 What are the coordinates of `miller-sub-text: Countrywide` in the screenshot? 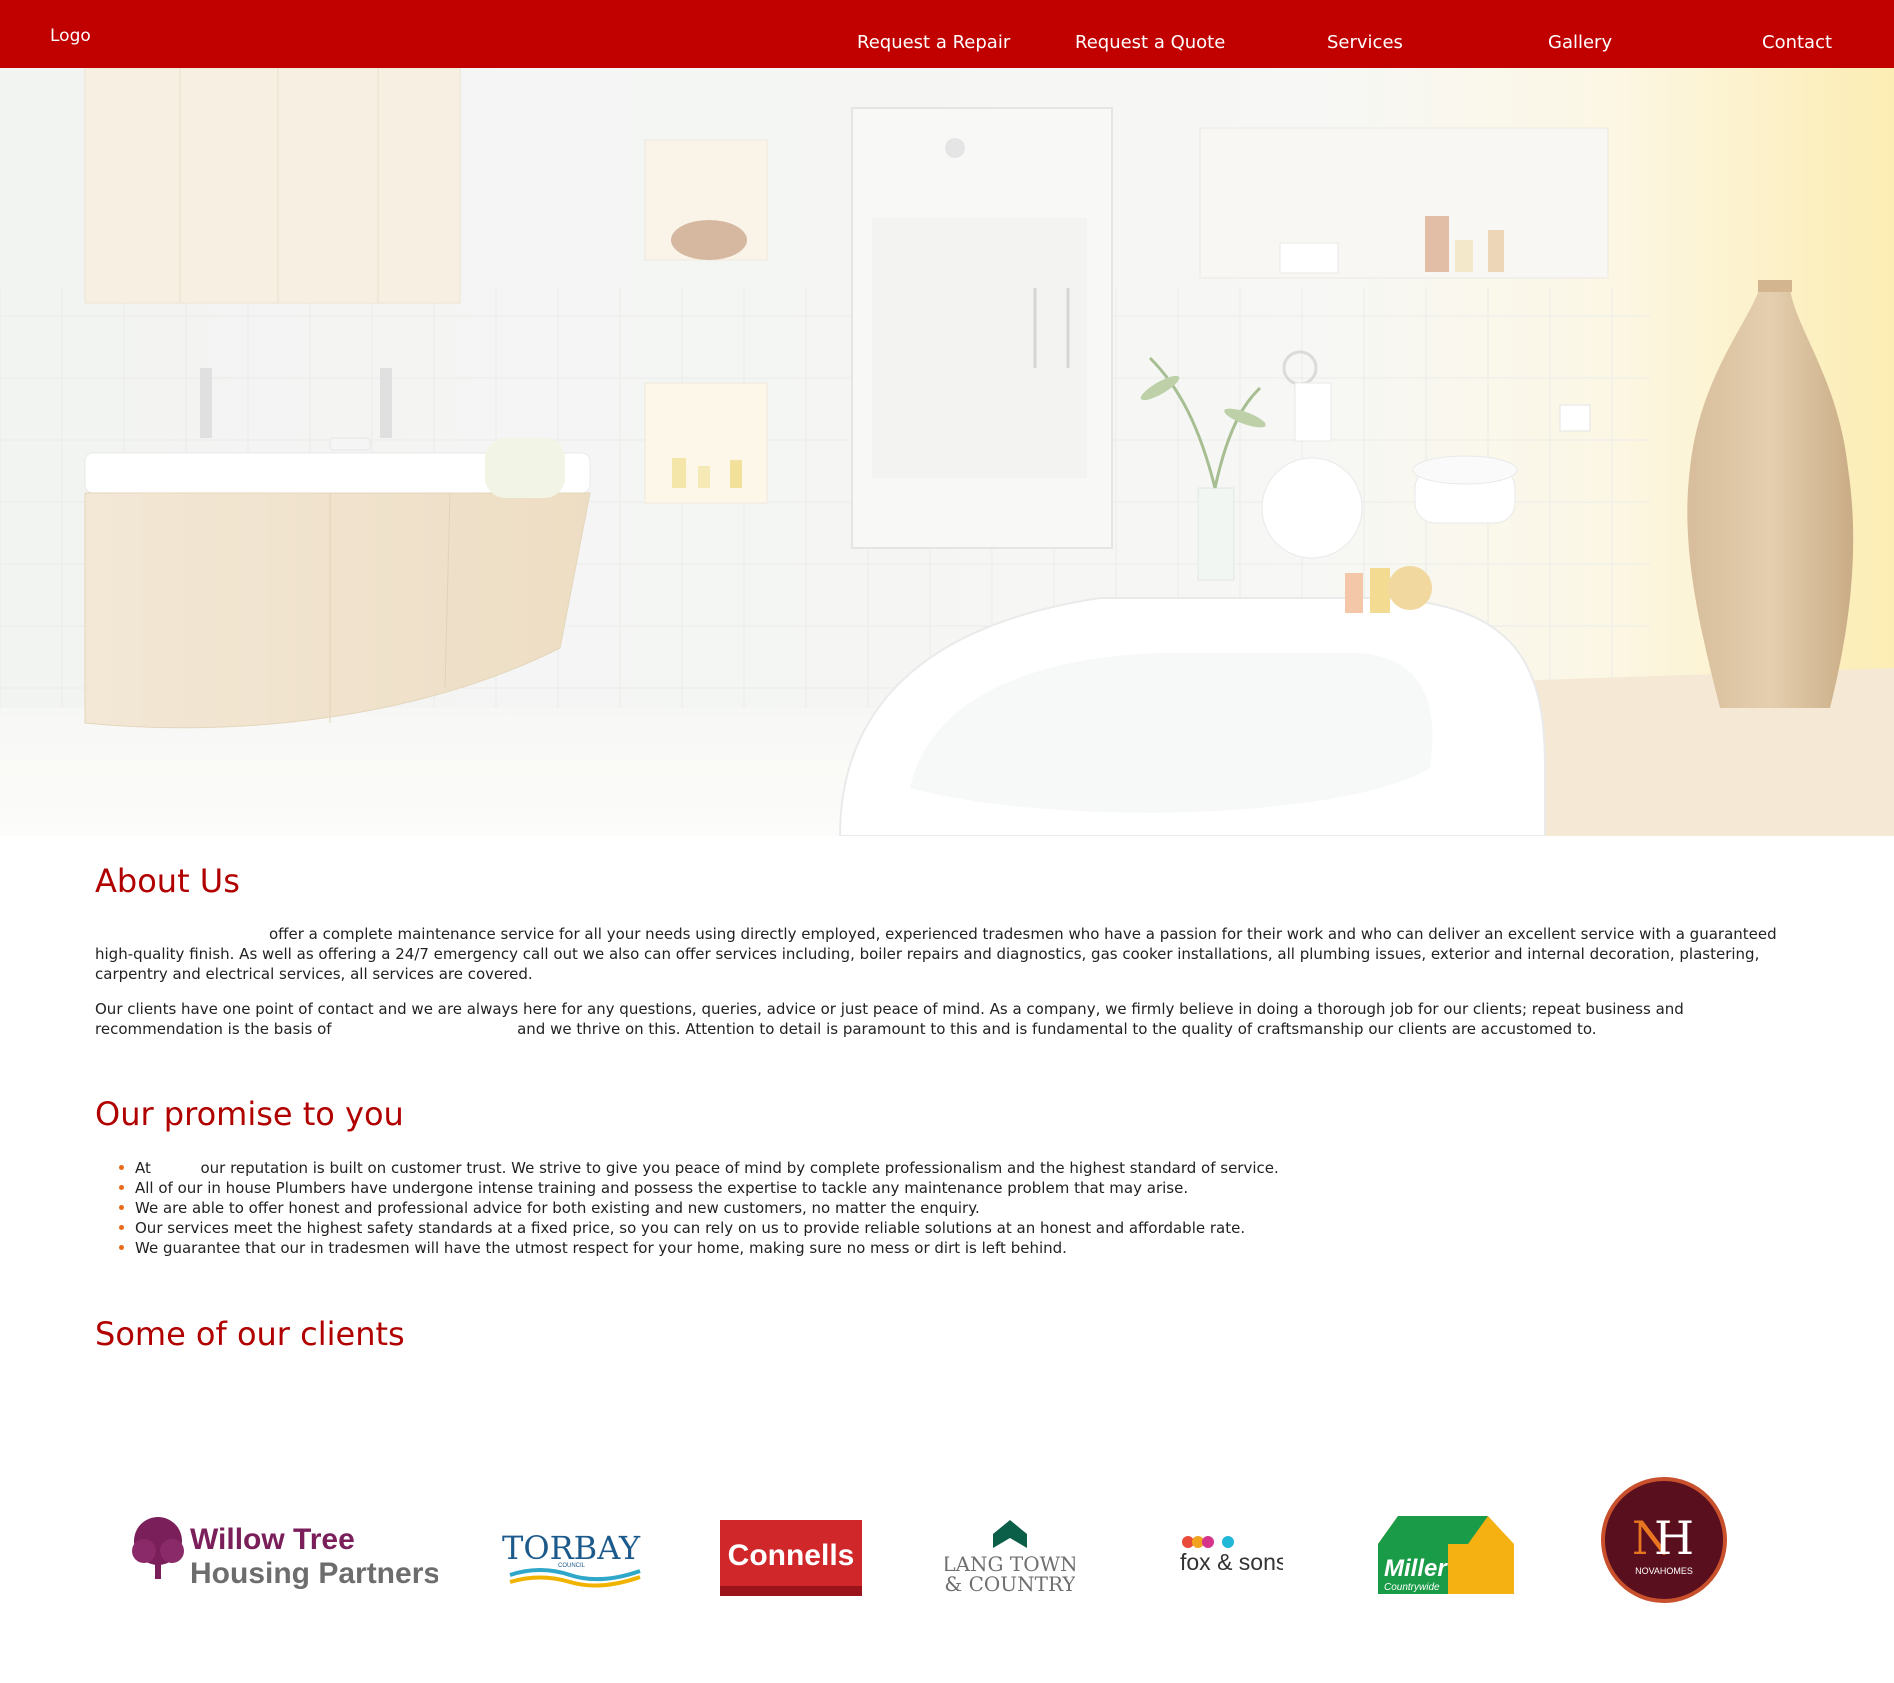 It's located at (1412, 1587).